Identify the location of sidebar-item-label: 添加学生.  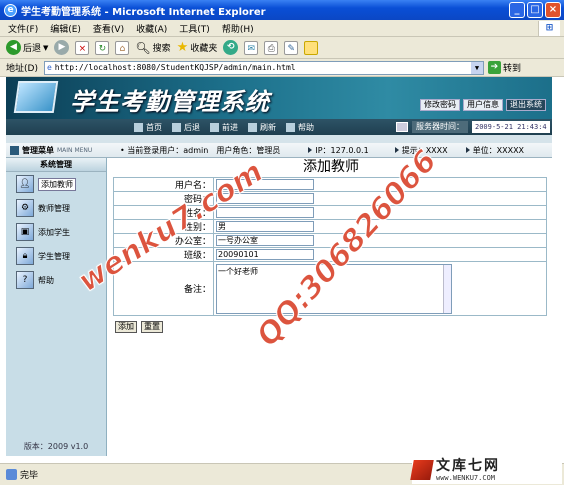
(54, 232).